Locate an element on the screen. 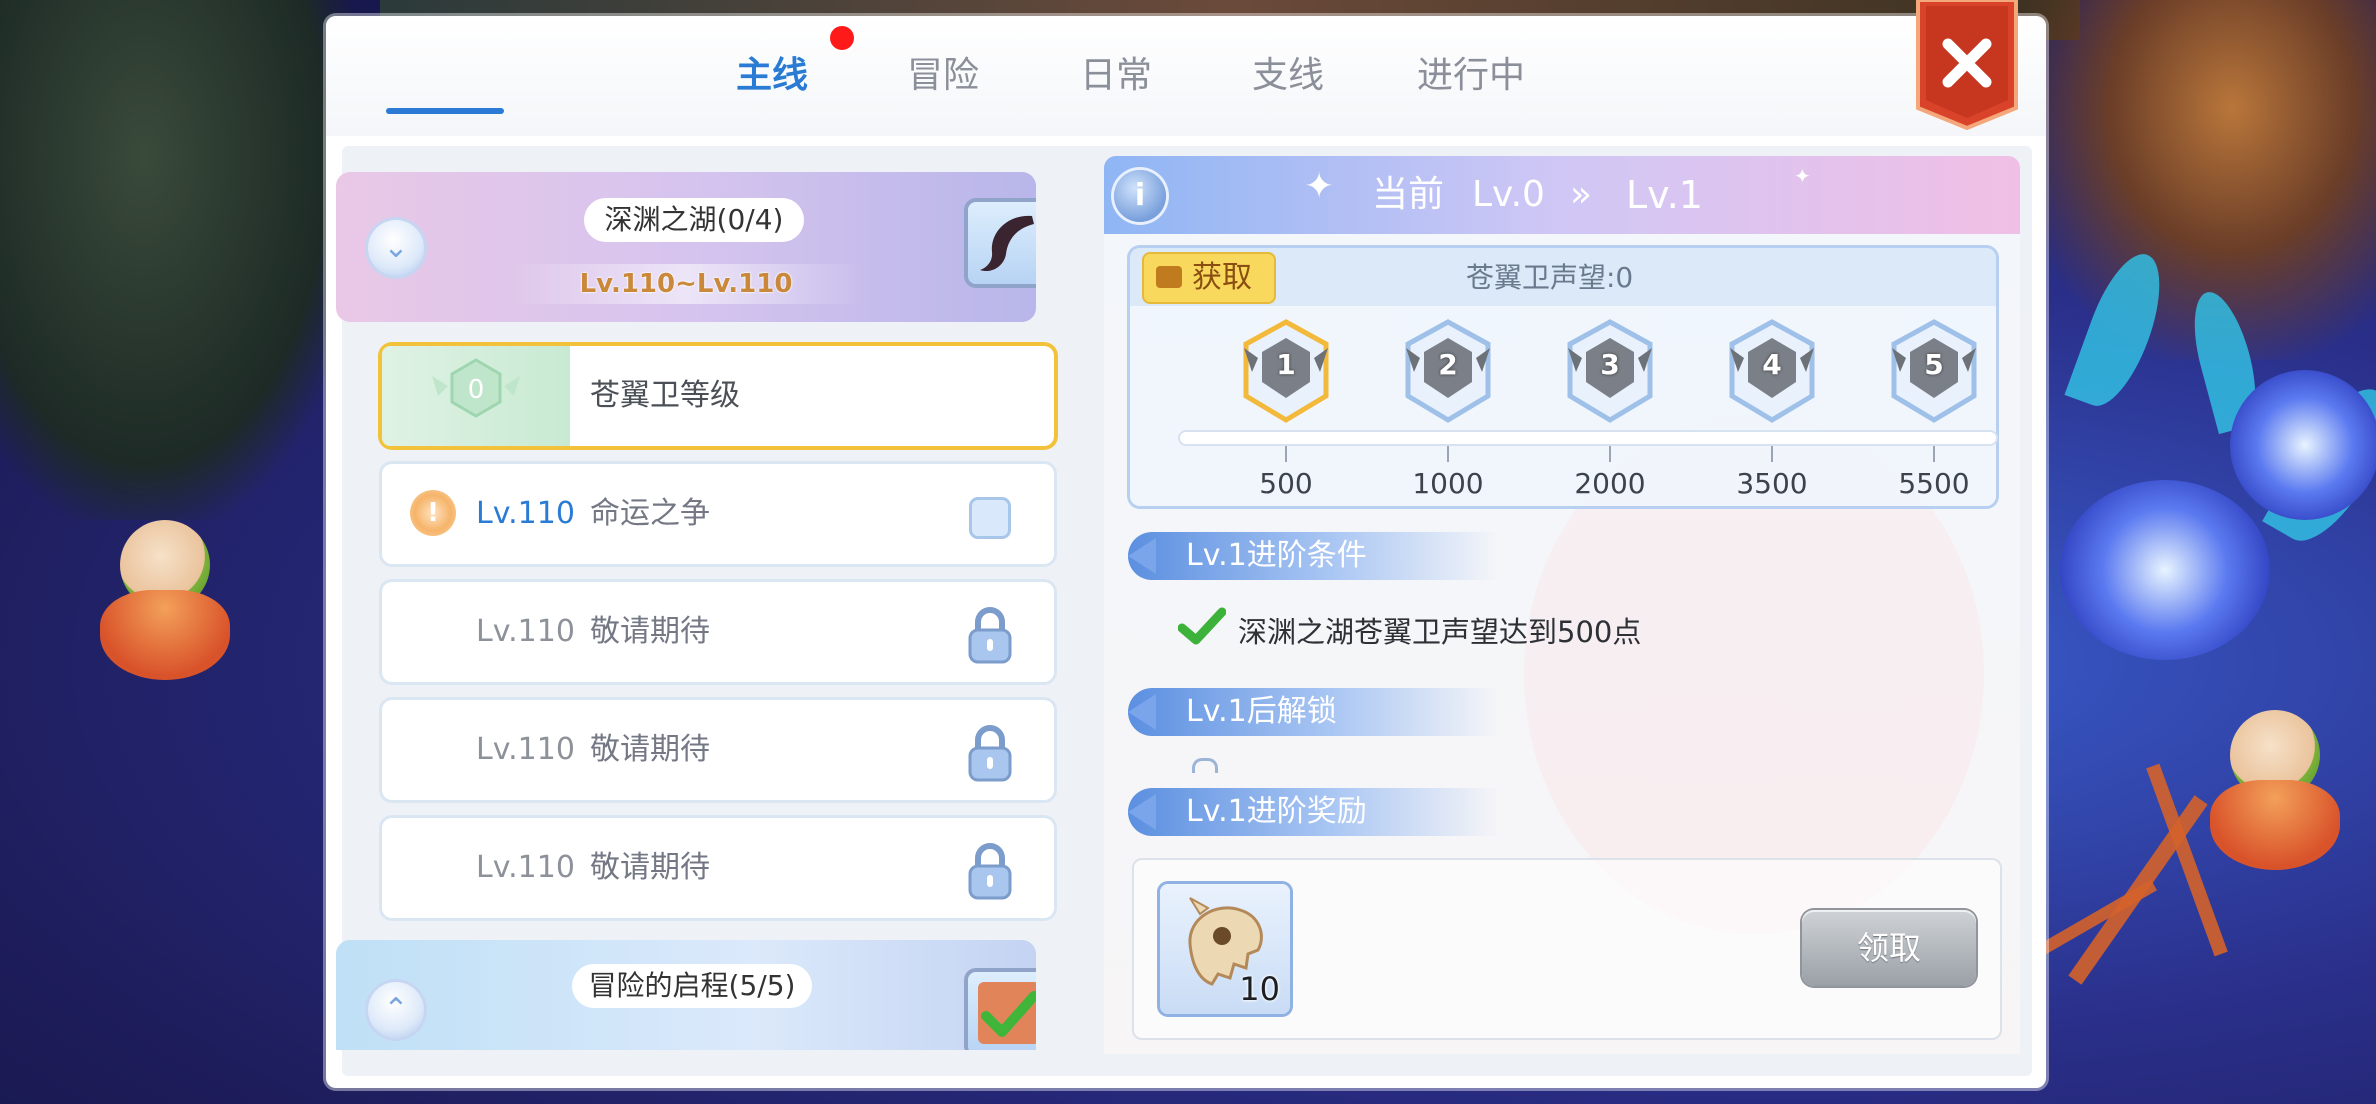 The width and height of the screenshot is (2376, 1104). quest-name: 命运之争 is located at coordinates (650, 513).